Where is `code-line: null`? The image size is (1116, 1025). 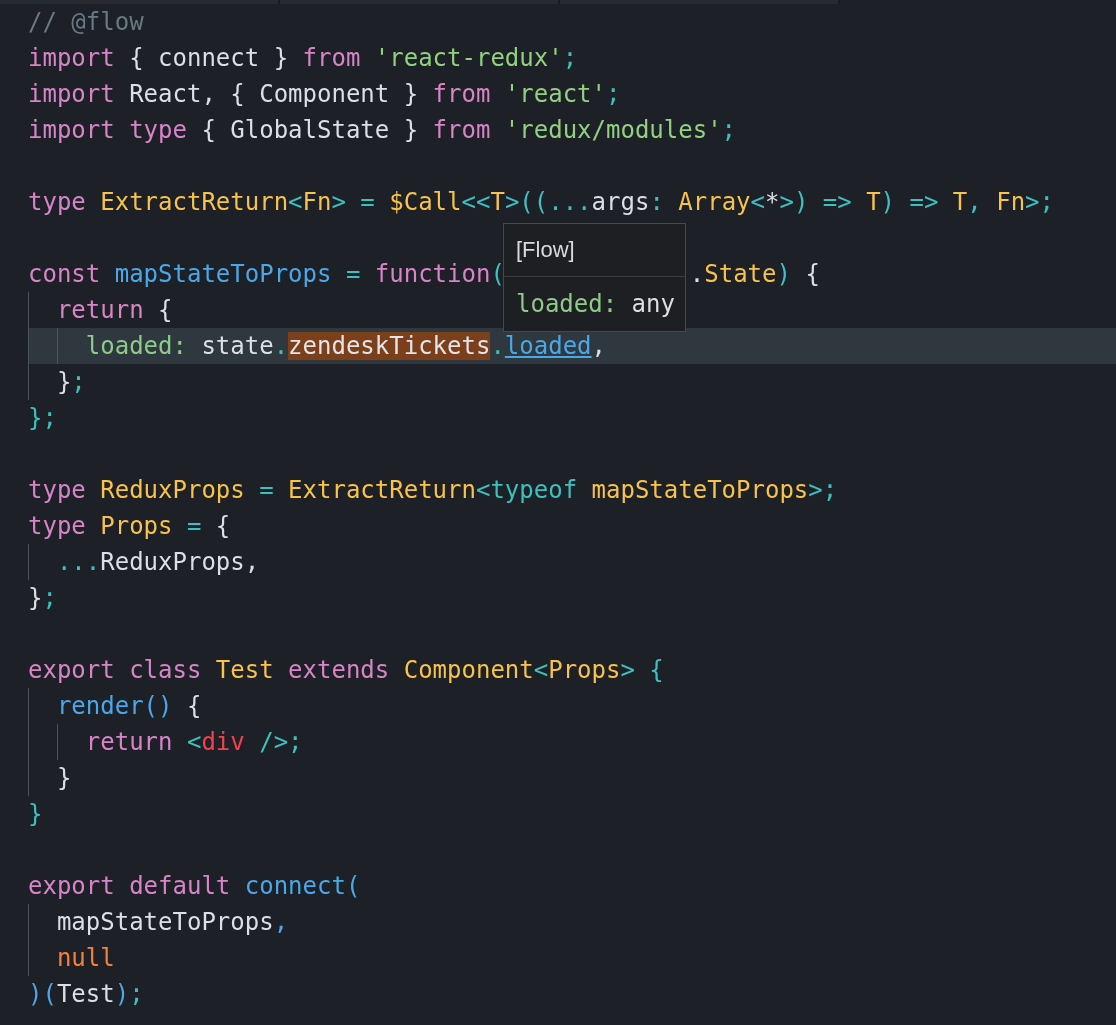 code-line: null is located at coordinates (572, 958).